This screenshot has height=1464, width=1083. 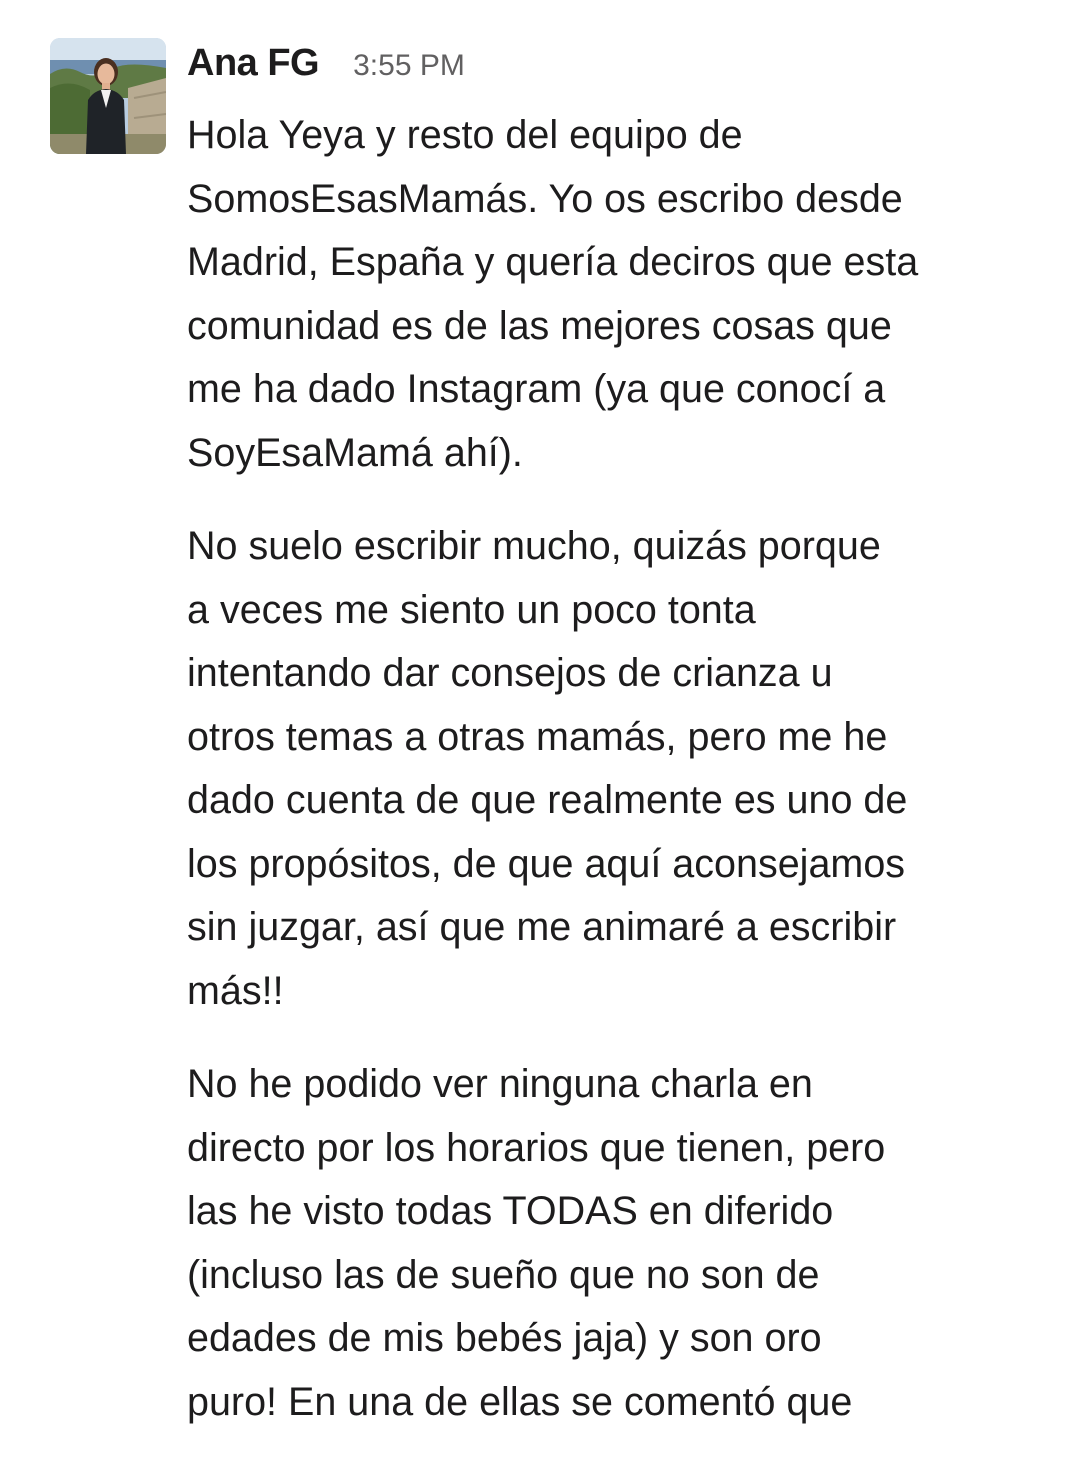 I want to click on message-line: me ha dado Instagram (ya que conocí a, so click(x=536, y=389).